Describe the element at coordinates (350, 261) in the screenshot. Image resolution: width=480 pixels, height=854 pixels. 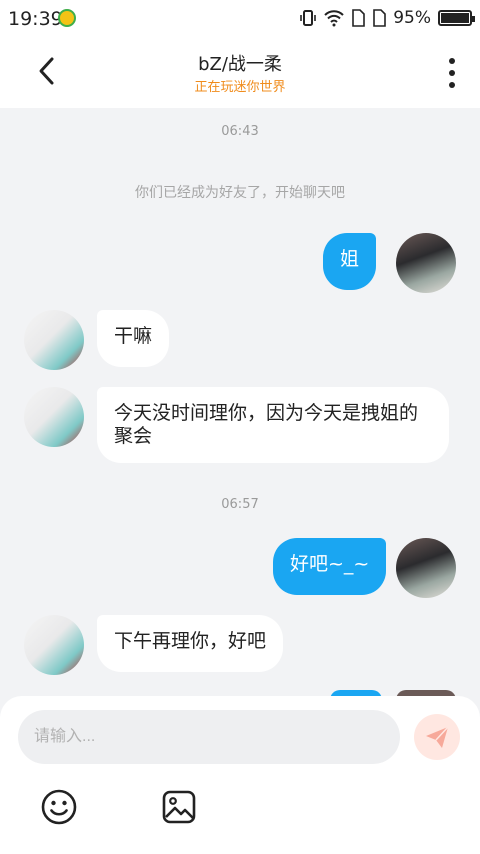
I see `message-bubble-outgoing: 姐` at that location.